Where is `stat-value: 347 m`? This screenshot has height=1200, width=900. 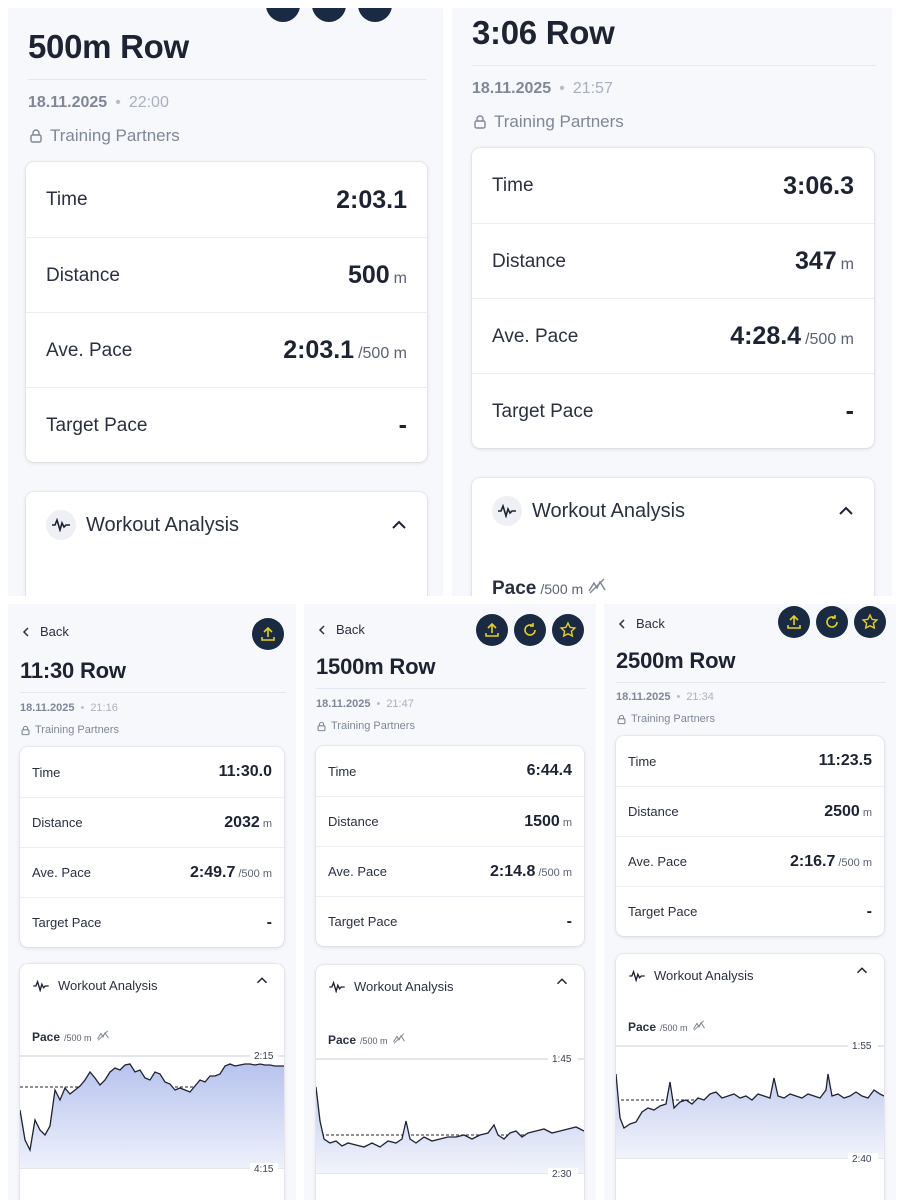
stat-value: 347 m is located at coordinates (824, 261).